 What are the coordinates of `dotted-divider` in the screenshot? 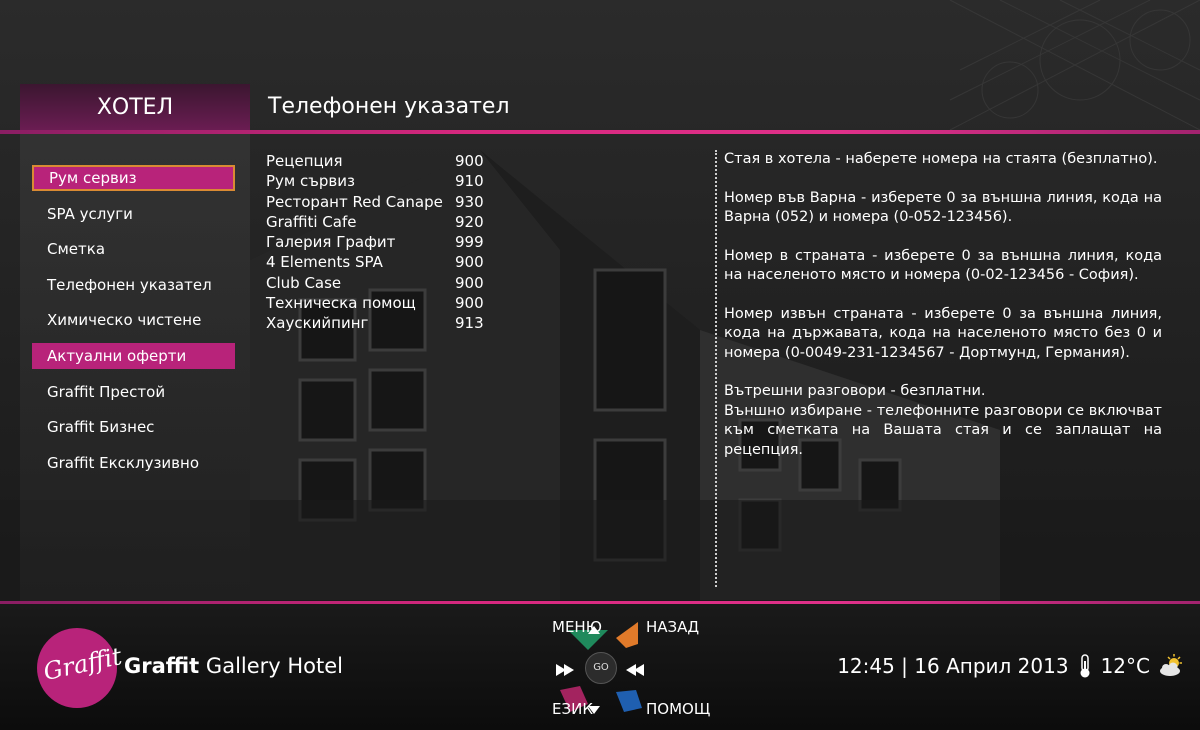 It's located at (716, 368).